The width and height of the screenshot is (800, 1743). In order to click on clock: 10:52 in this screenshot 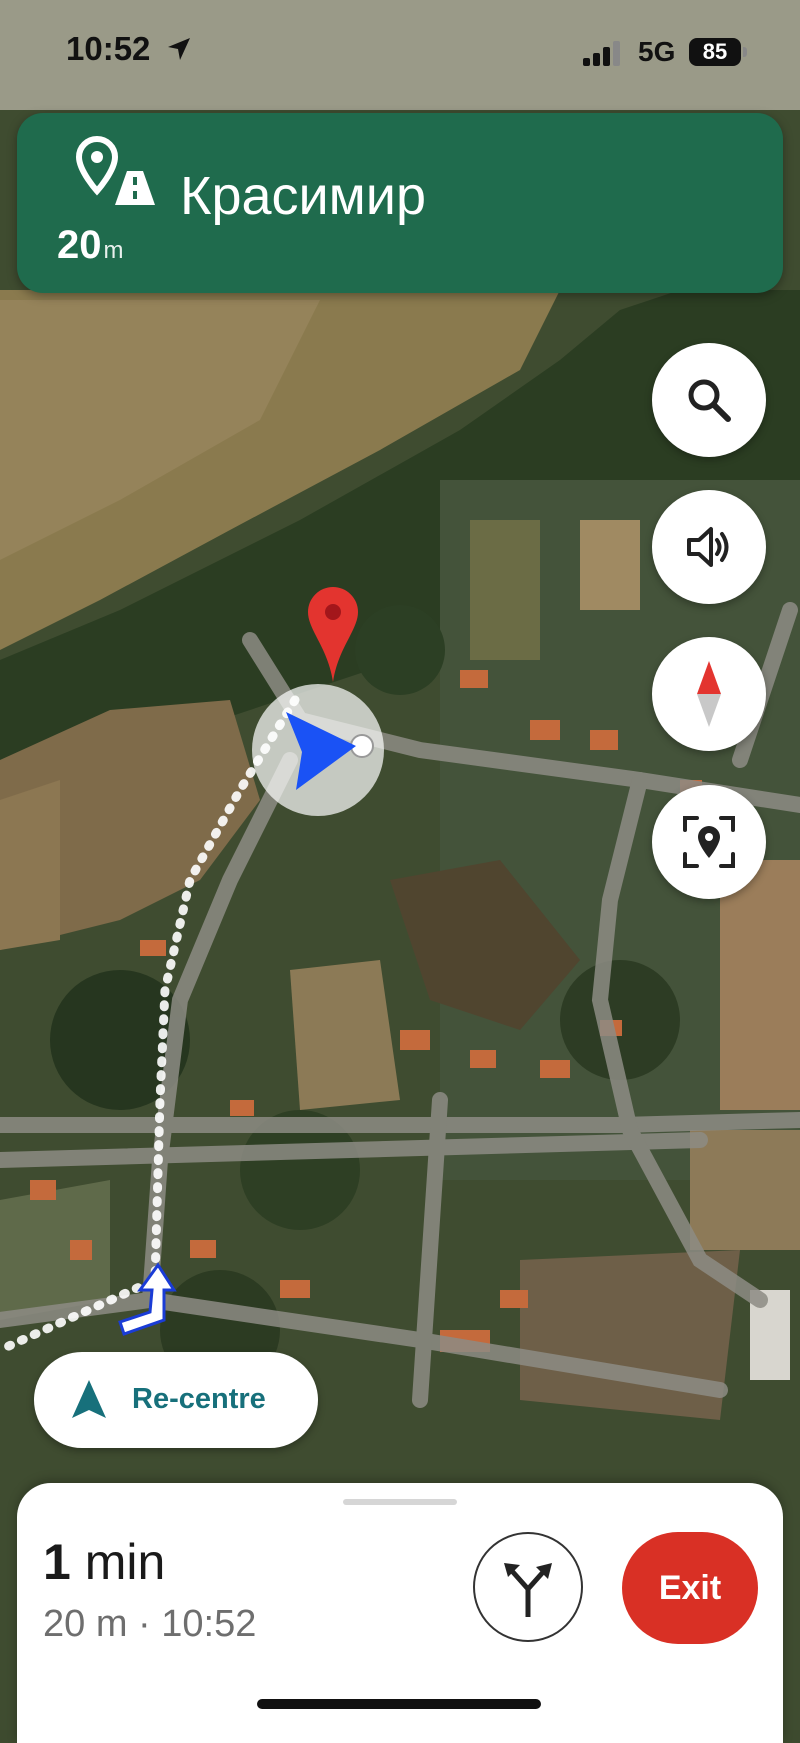, I will do `click(108, 48)`.